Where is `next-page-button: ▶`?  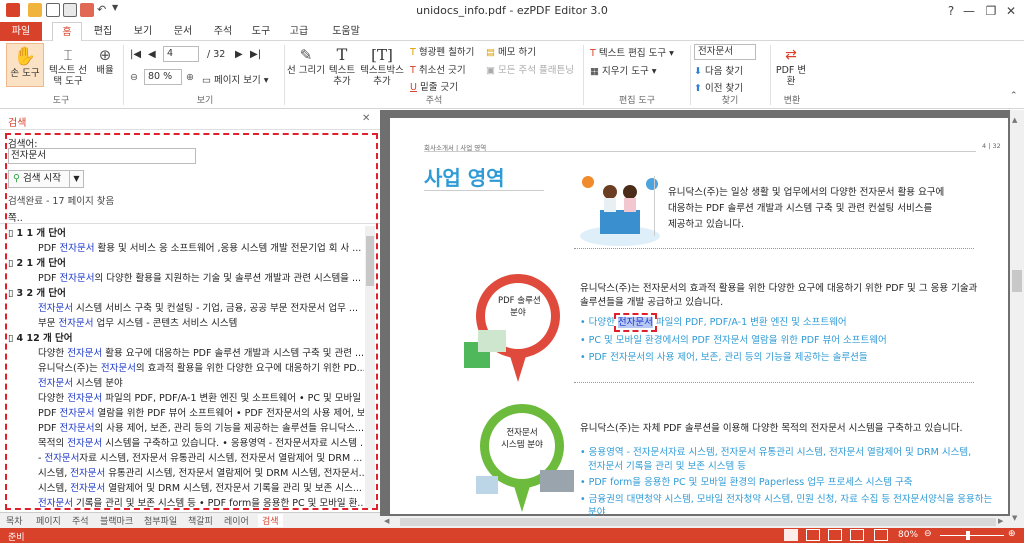 next-page-button: ▶ is located at coordinates (239, 54).